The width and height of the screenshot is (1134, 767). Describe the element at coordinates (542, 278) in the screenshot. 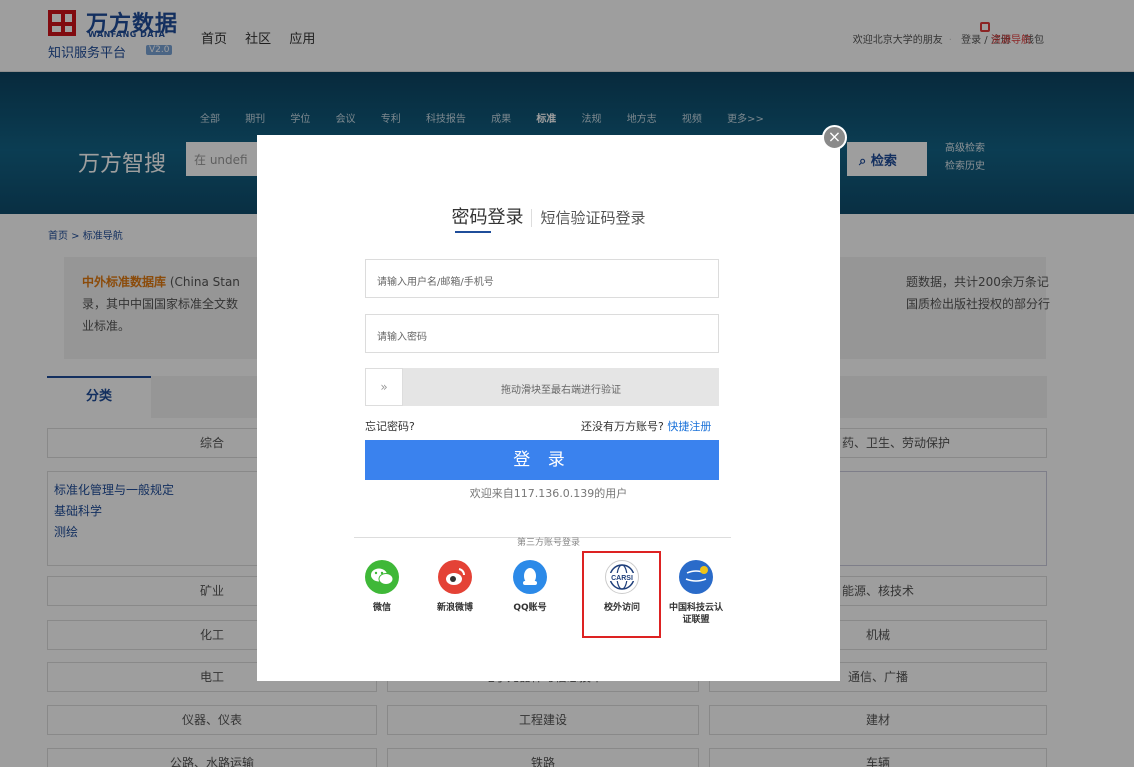

I see `username-field: 请输入用户名/邮箱/手机号` at that location.